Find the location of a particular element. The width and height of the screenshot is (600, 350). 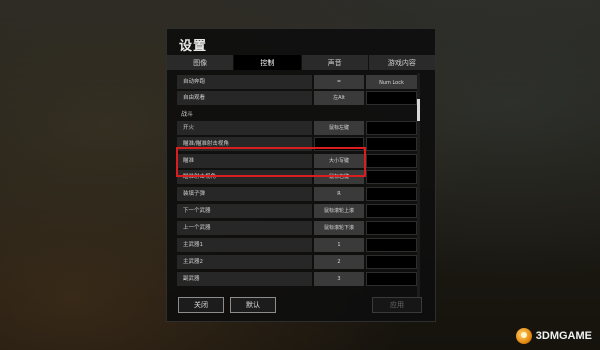

row-label: 自由观看 is located at coordinates (244, 98).